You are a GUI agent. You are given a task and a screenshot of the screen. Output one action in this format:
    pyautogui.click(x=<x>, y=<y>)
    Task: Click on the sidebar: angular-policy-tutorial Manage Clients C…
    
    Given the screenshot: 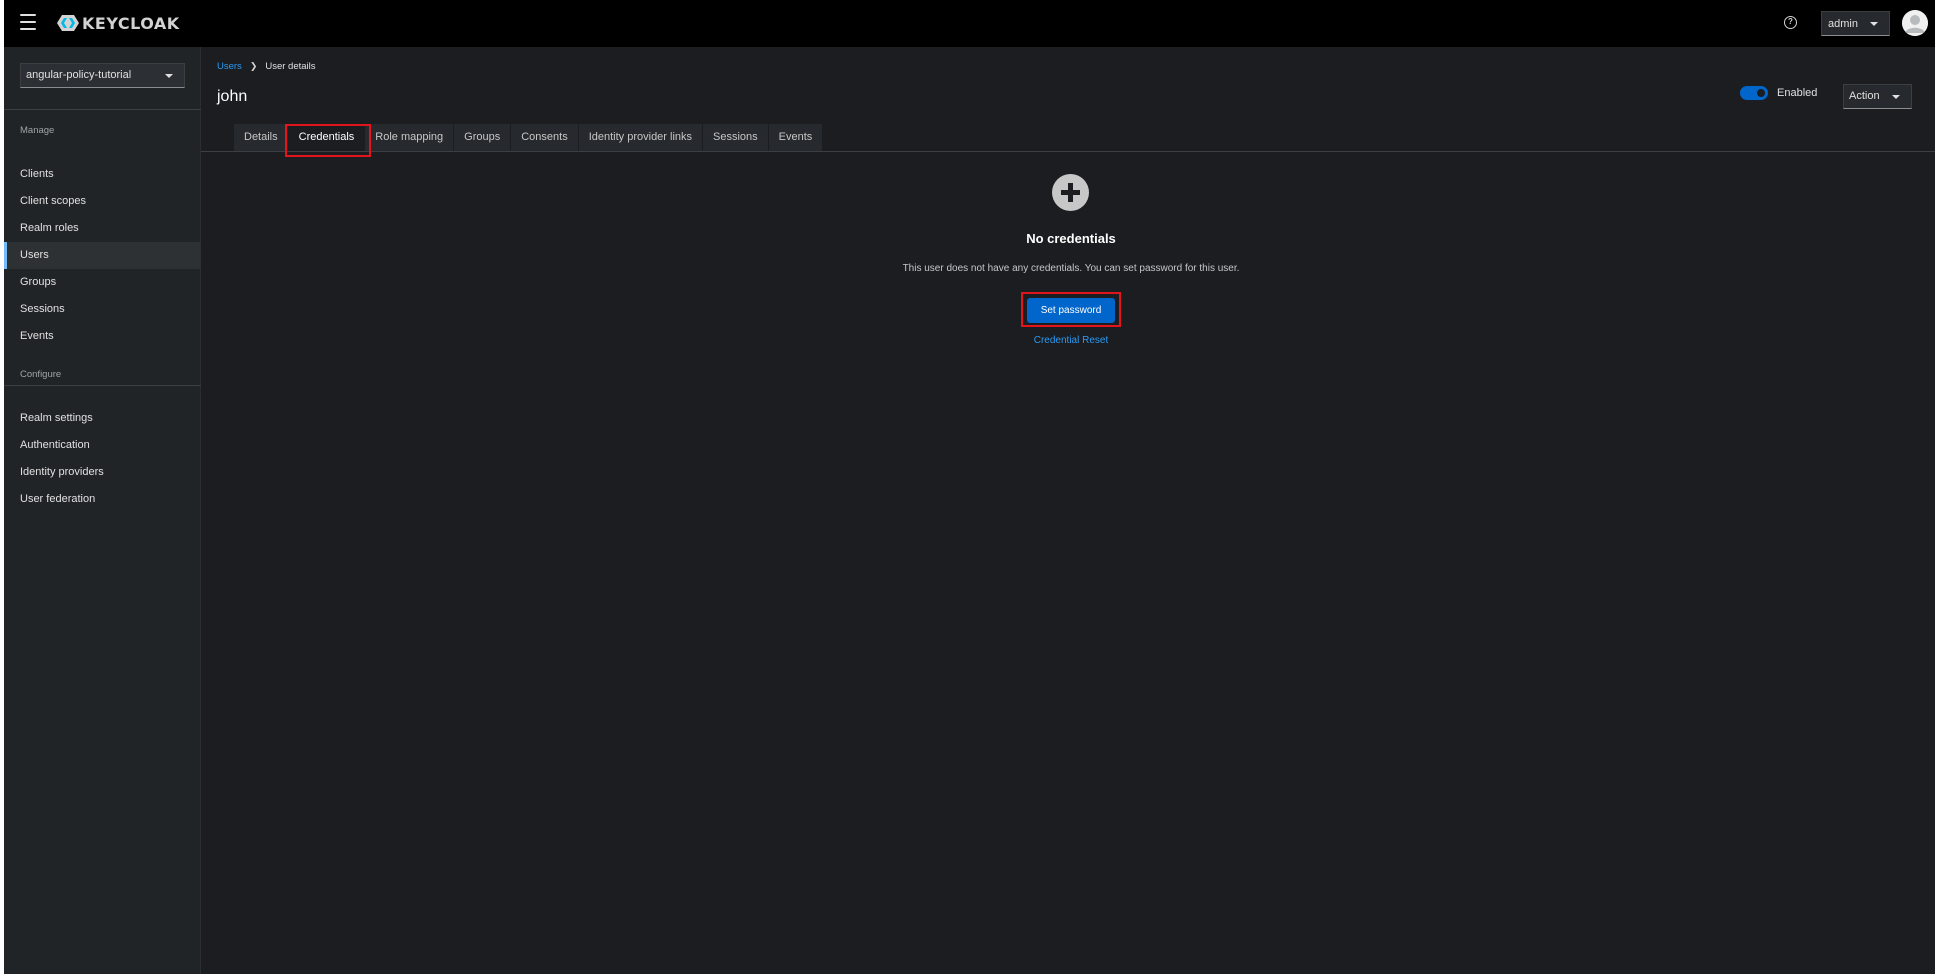 What is the action you would take?
    pyautogui.click(x=102, y=510)
    